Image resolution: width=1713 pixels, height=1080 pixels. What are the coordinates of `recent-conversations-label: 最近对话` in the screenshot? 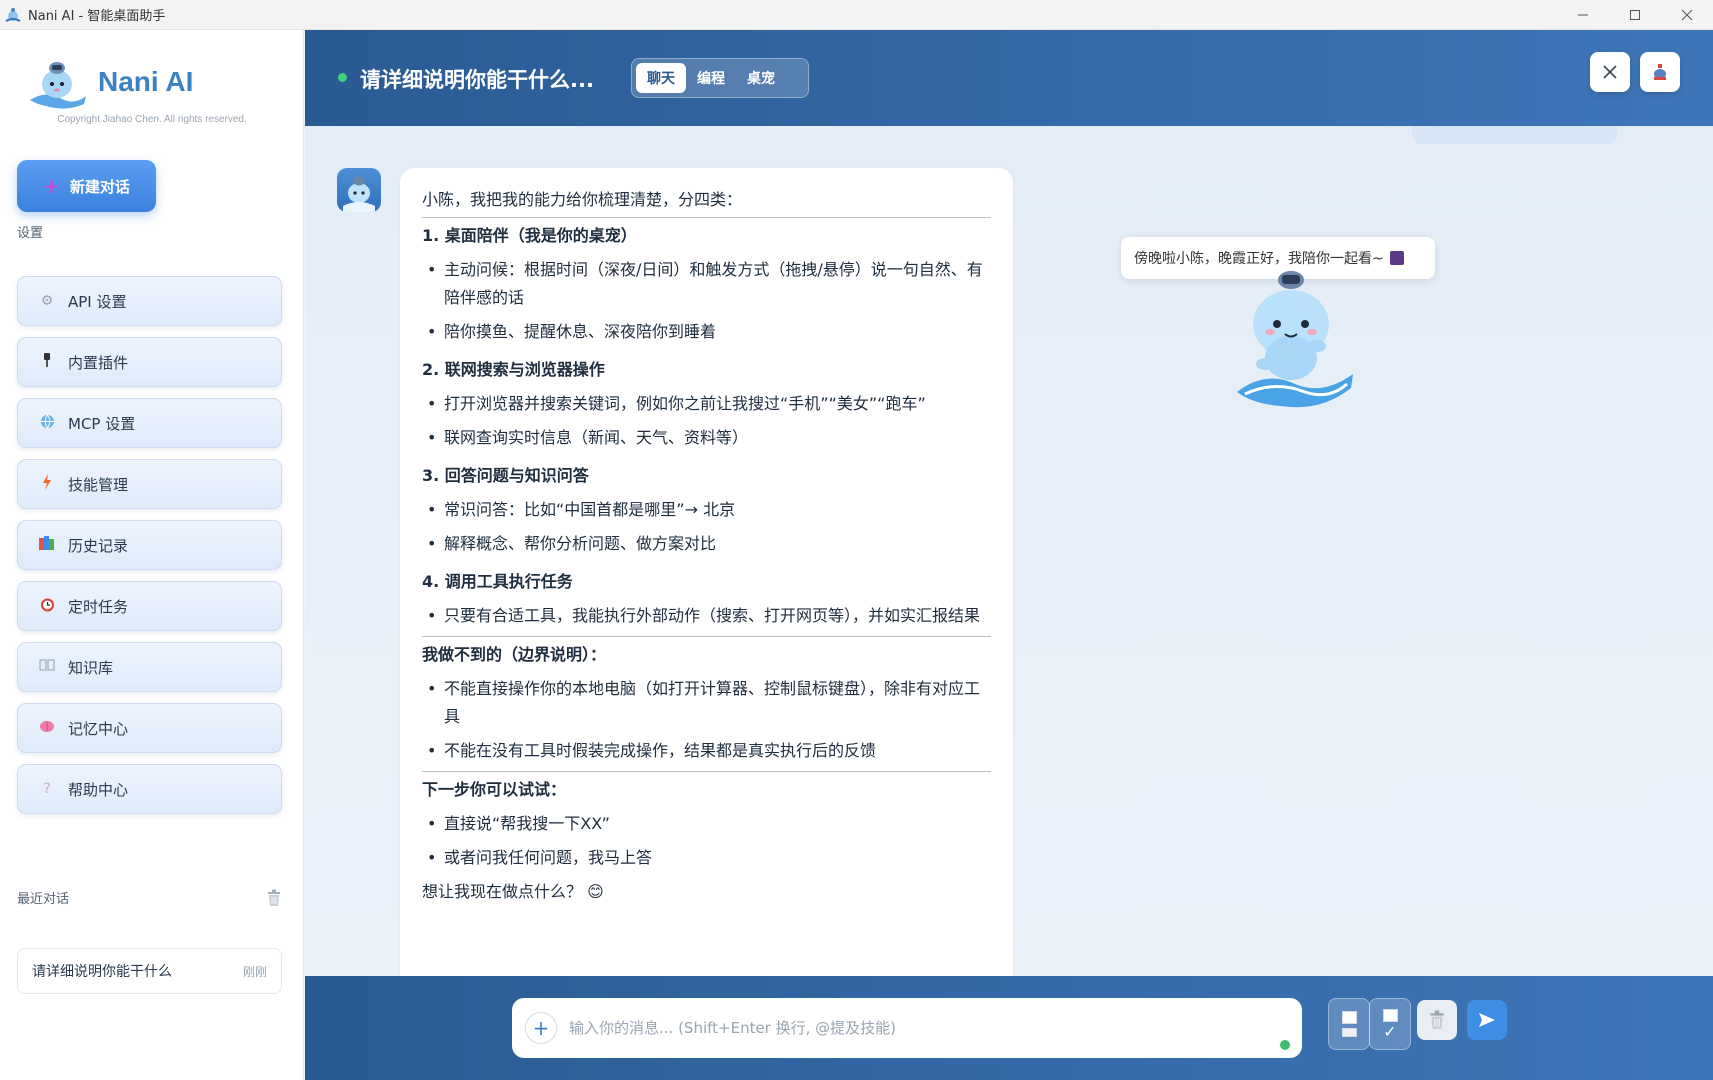 It's located at (43, 899).